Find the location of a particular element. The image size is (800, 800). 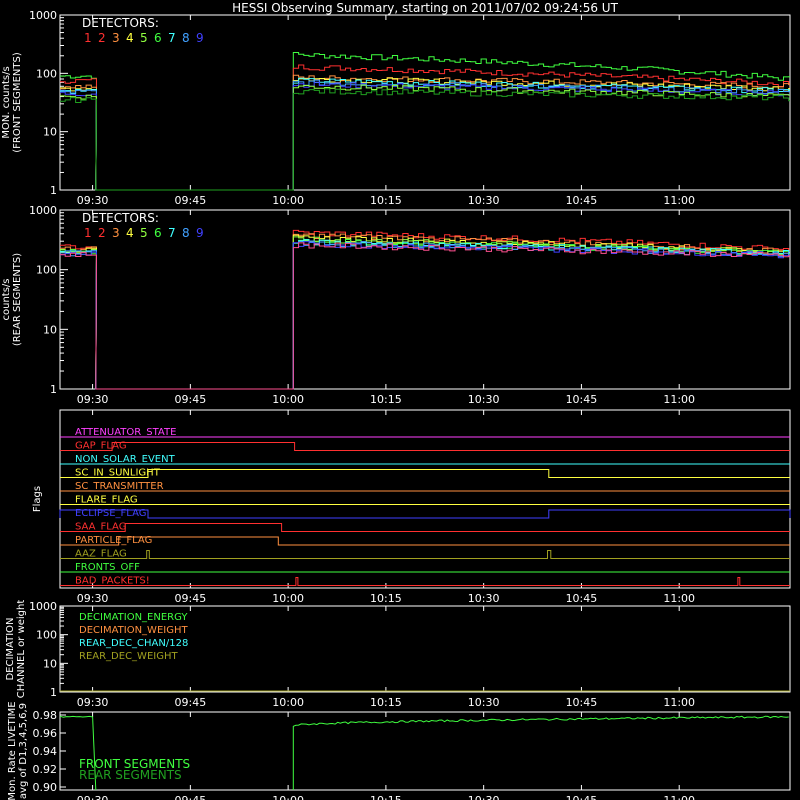

y-axis-label: Flags is located at coordinates (37, 499).